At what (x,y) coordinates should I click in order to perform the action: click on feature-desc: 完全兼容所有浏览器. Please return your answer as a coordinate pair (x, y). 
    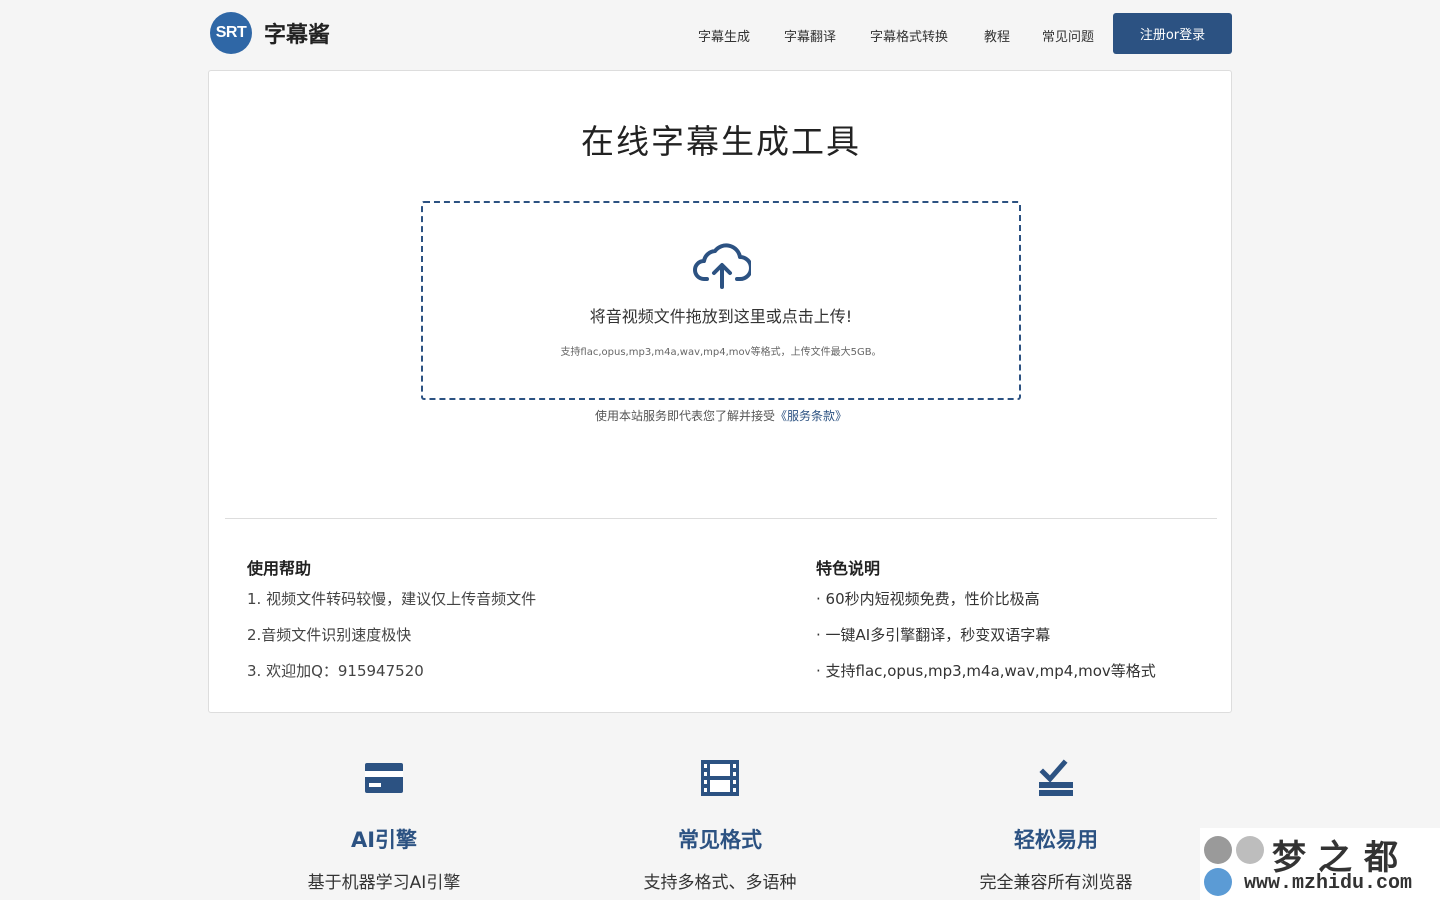
    Looking at the image, I should click on (1056, 883).